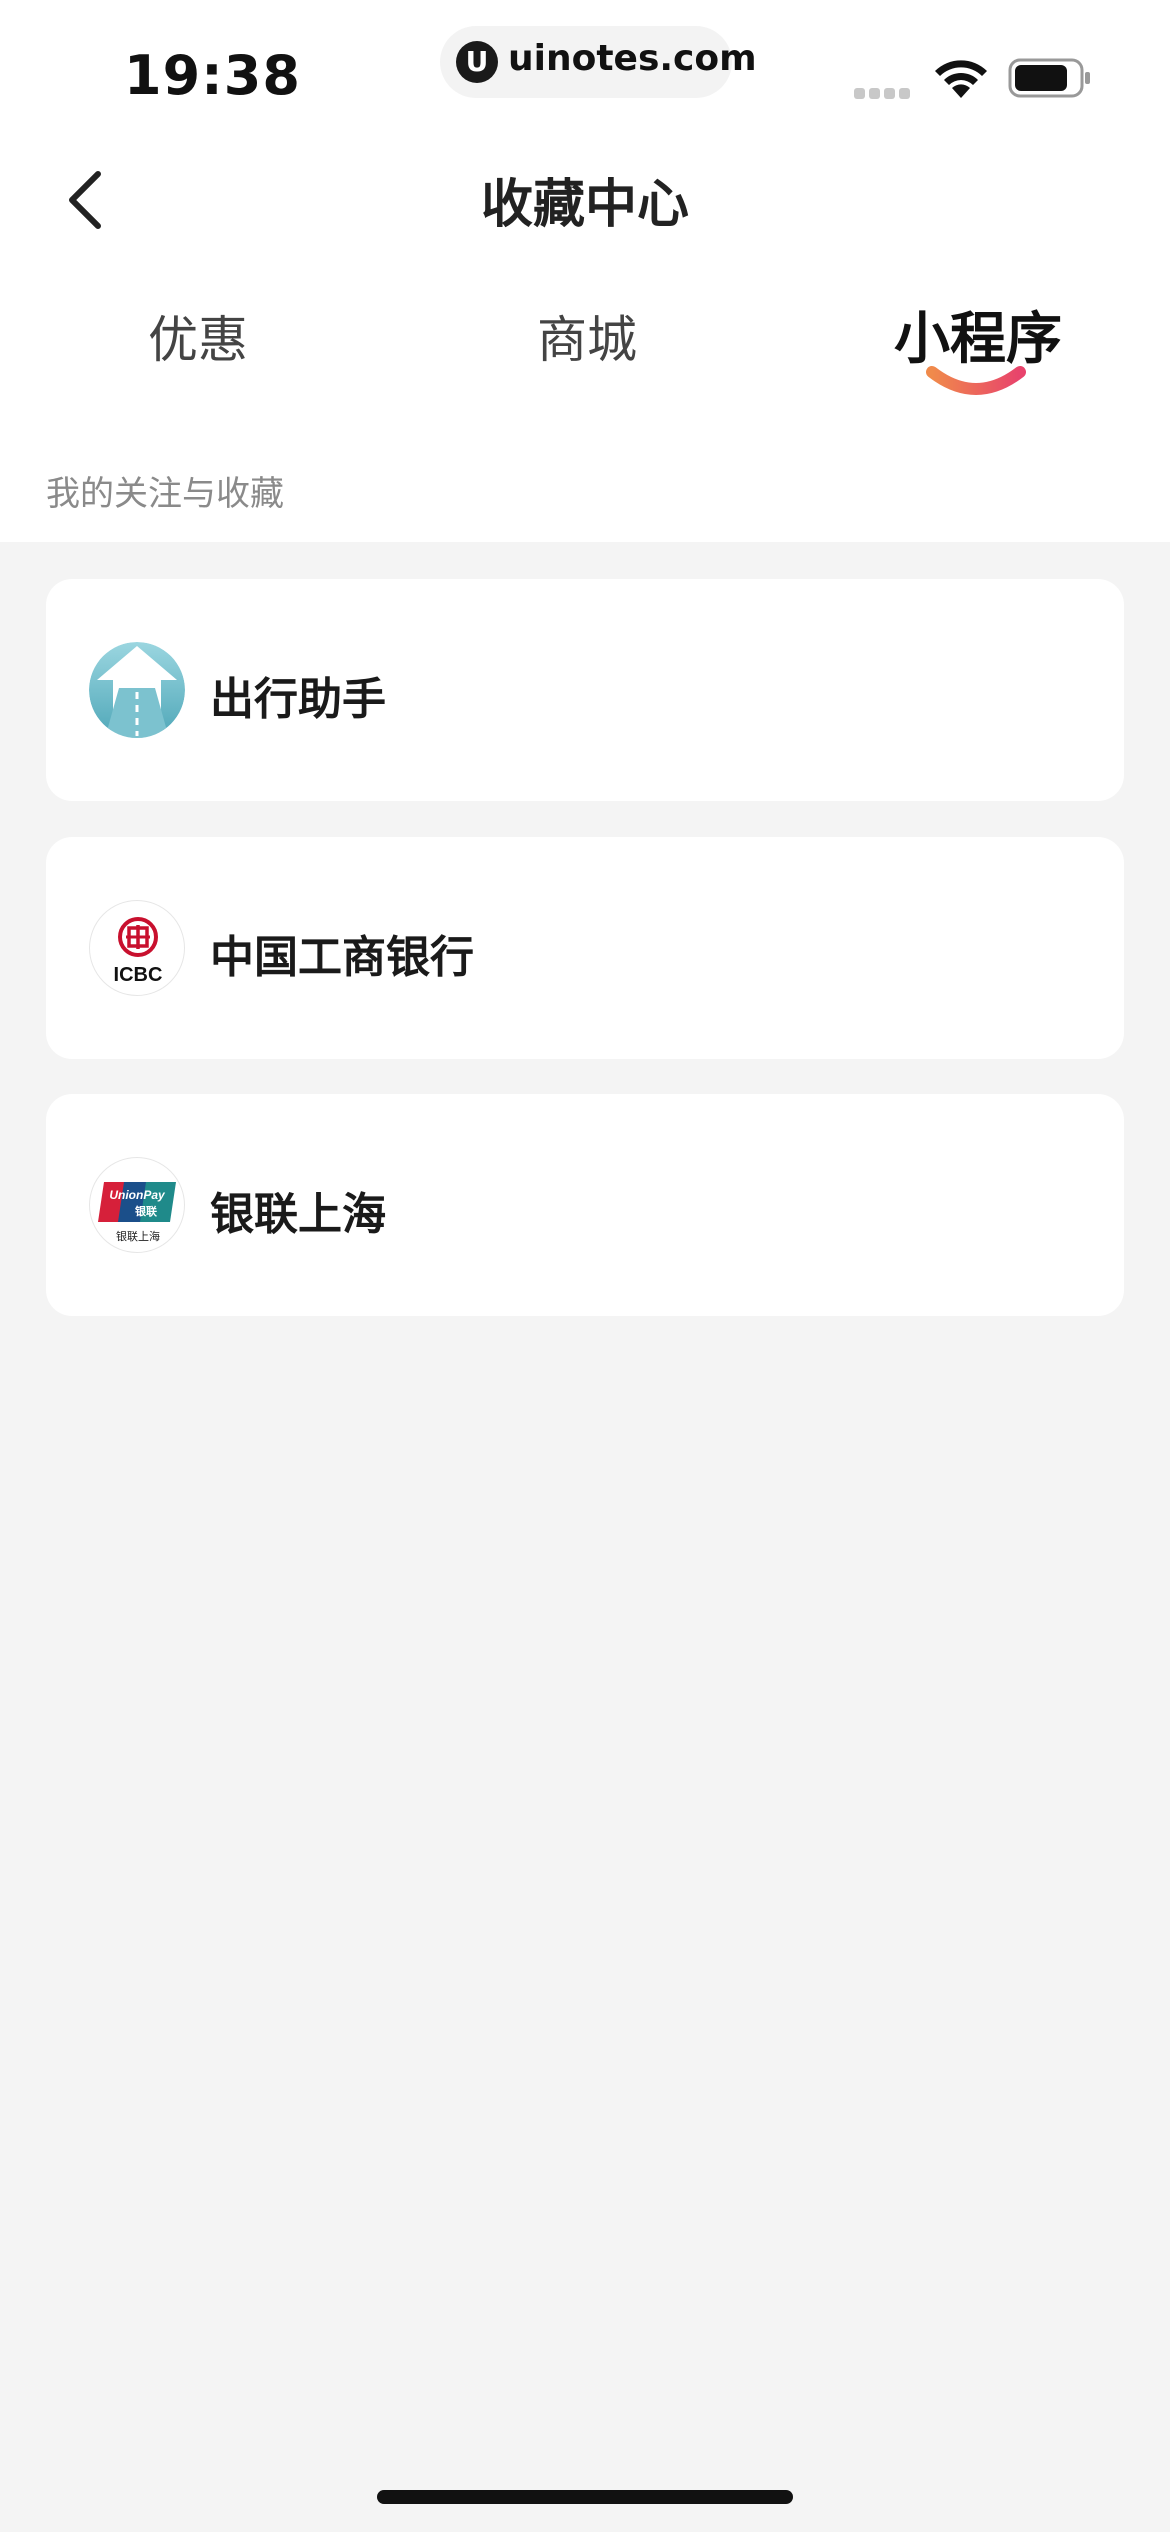  I want to click on battery-icon, so click(1049, 78).